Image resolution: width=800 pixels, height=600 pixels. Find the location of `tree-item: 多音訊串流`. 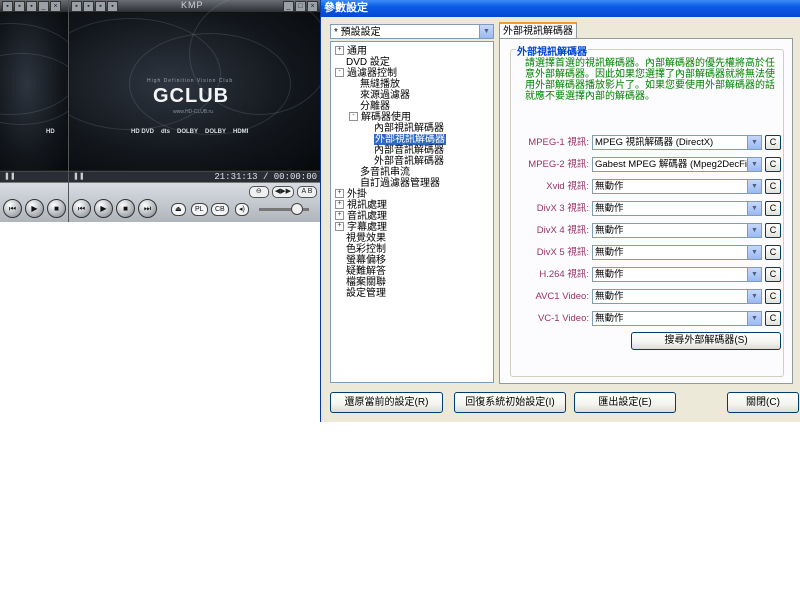

tree-item: 多音訊串流 is located at coordinates (379, 172).